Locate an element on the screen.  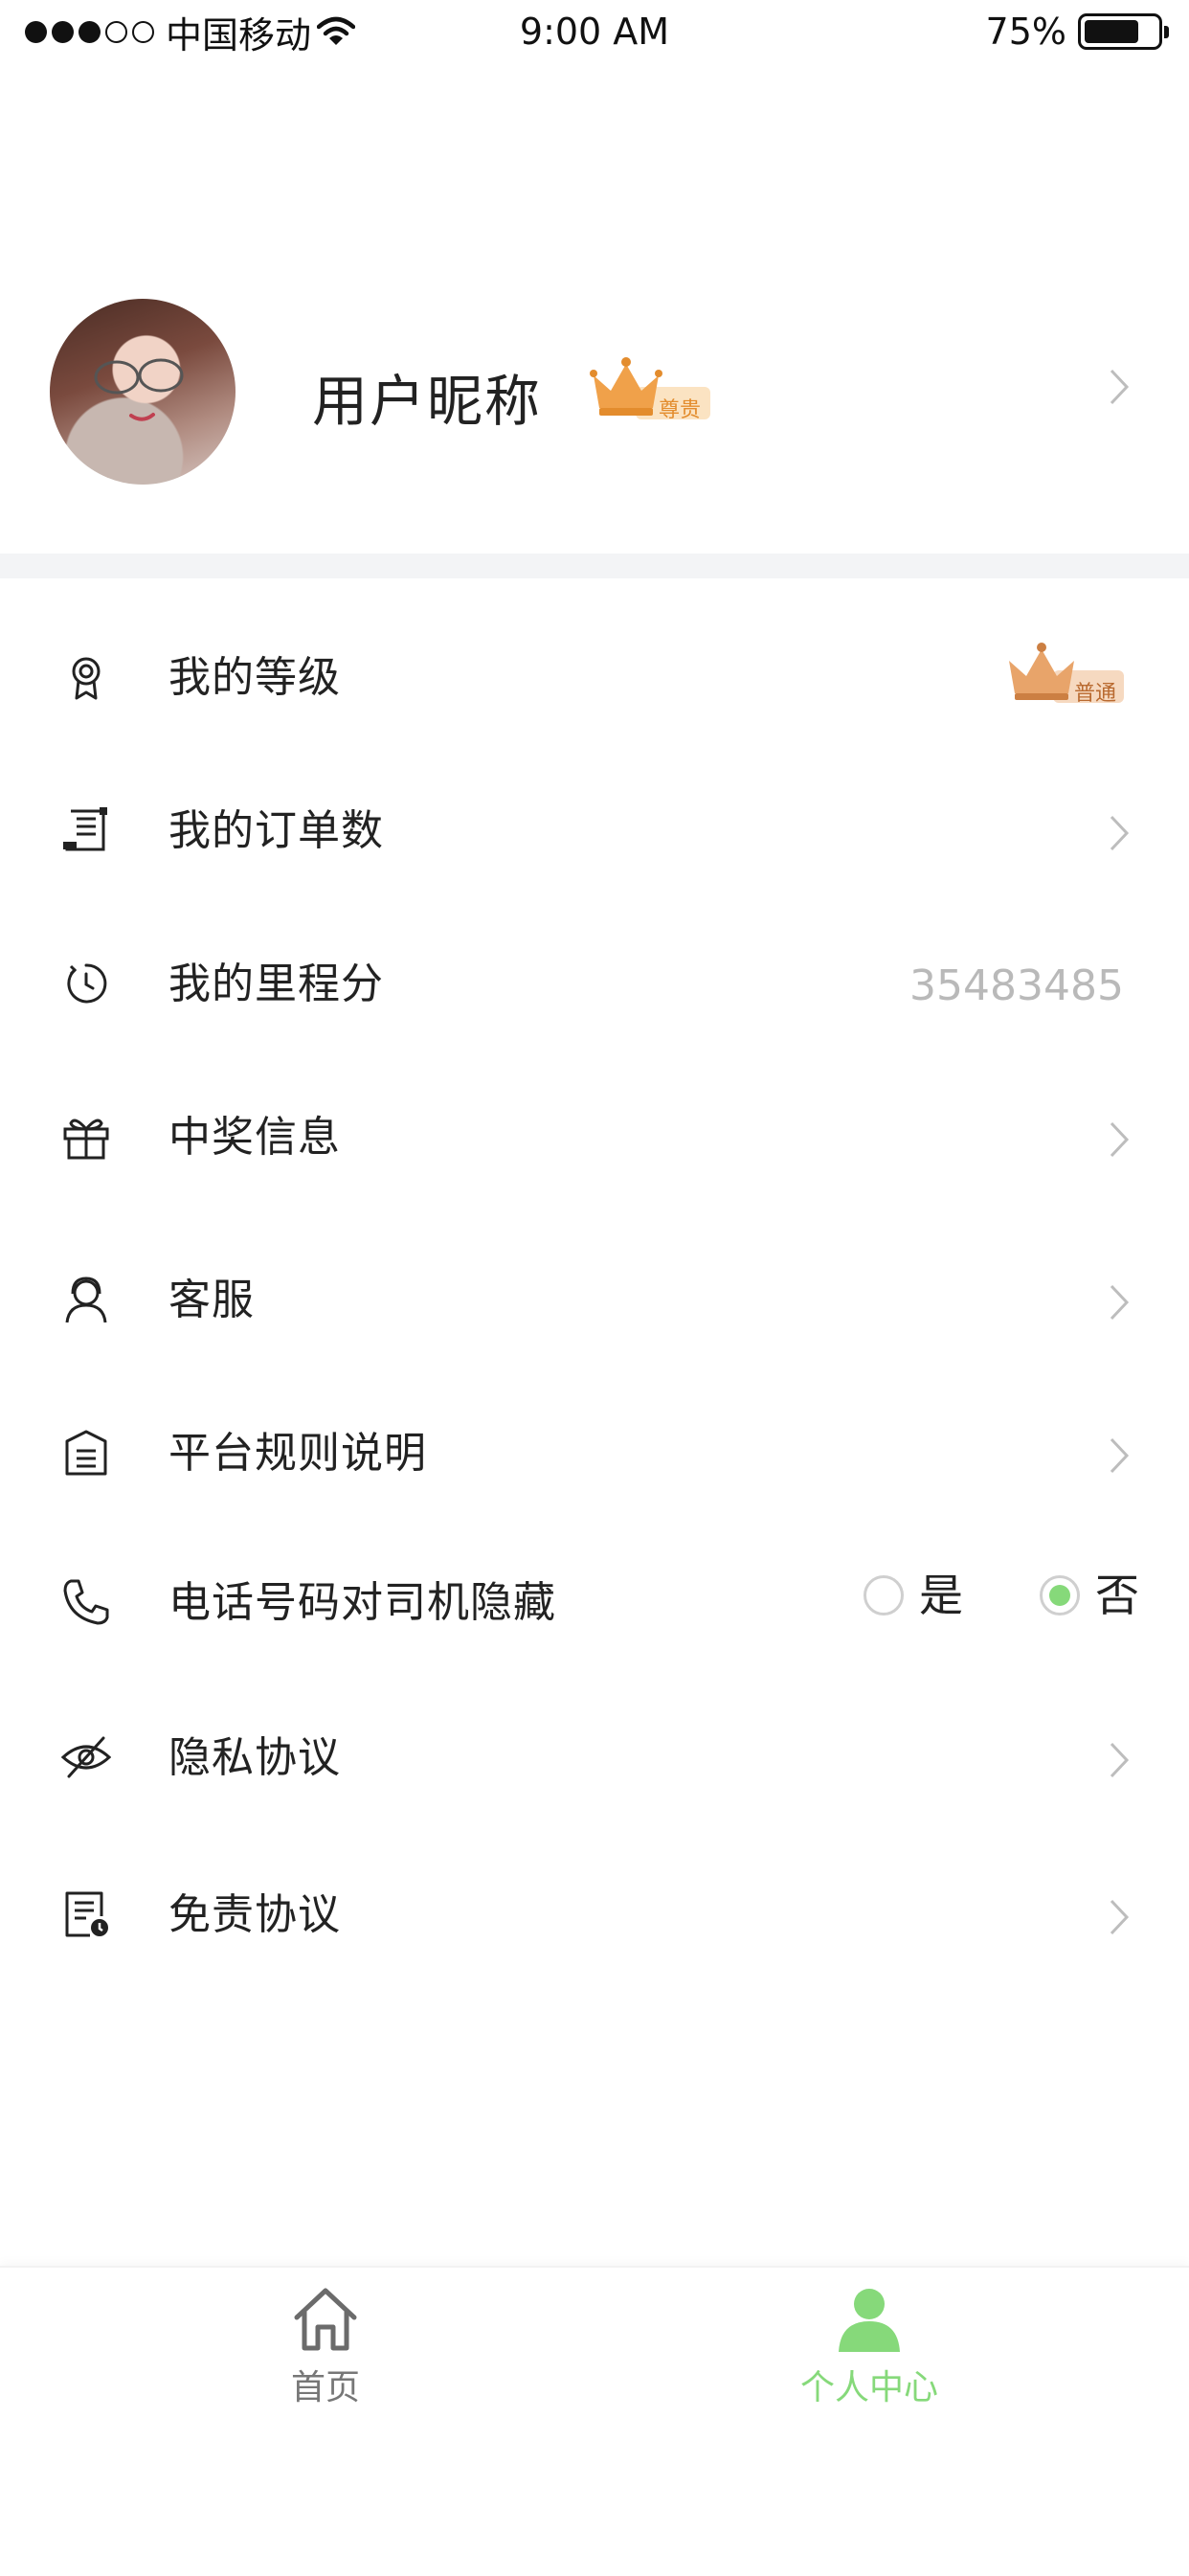
menu-item-label: 我的里程分 is located at coordinates (276, 984).